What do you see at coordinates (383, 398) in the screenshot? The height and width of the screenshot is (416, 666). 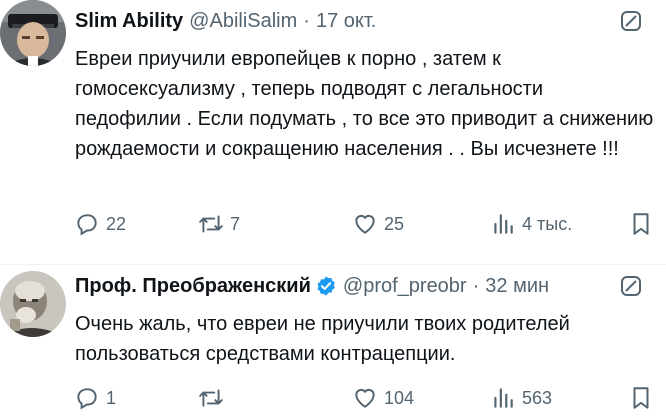 I see `like-button: 104` at bounding box center [383, 398].